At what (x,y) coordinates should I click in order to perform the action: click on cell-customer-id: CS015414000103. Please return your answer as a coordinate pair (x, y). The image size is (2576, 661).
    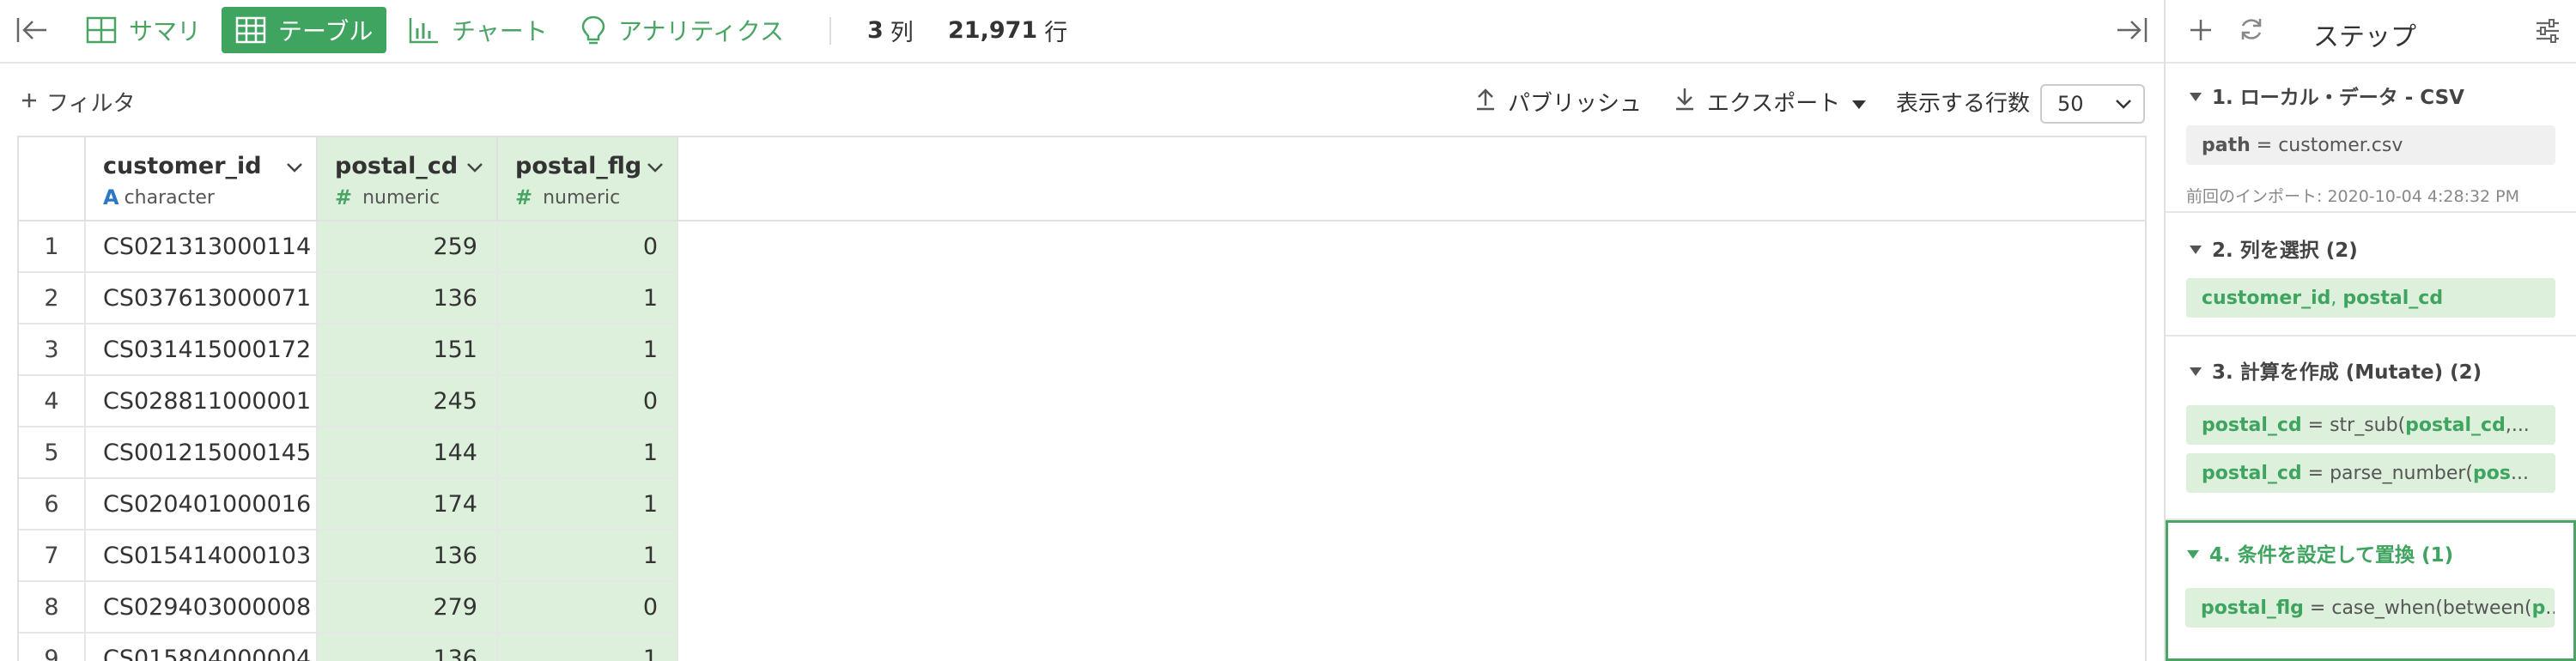
    Looking at the image, I should click on (202, 556).